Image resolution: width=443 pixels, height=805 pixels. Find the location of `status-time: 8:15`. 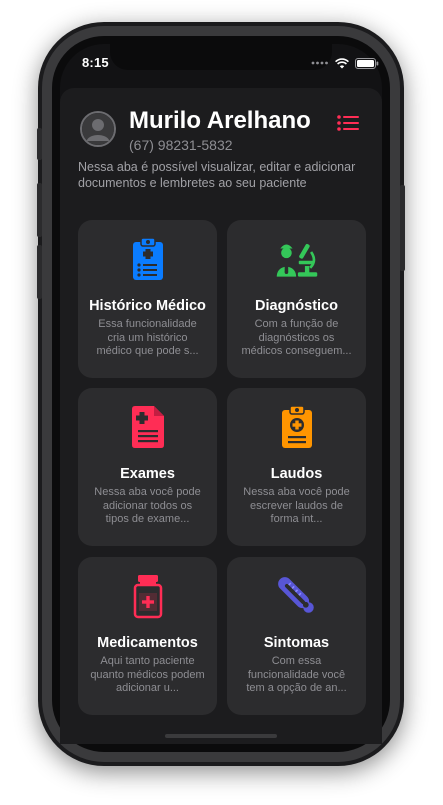

status-time: 8:15 is located at coordinates (95, 62).